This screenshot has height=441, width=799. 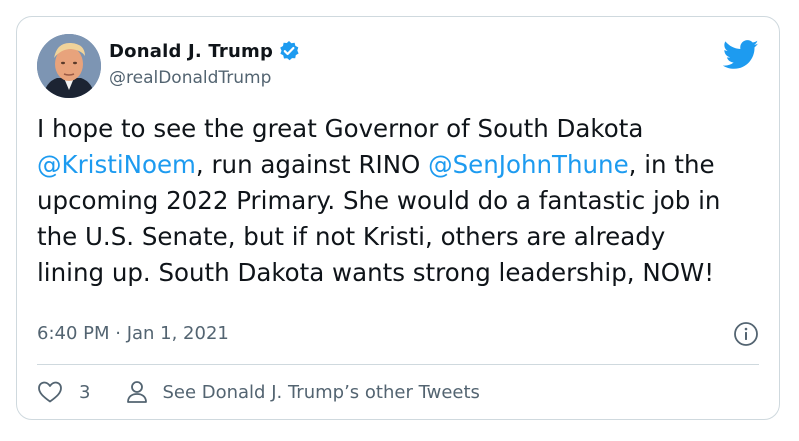 I want to click on info-icon, so click(x=746, y=334).